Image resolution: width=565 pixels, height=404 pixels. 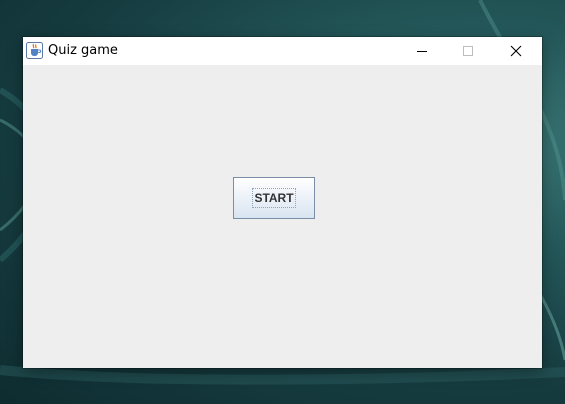 I want to click on maximize-icon, so click(x=468, y=51).